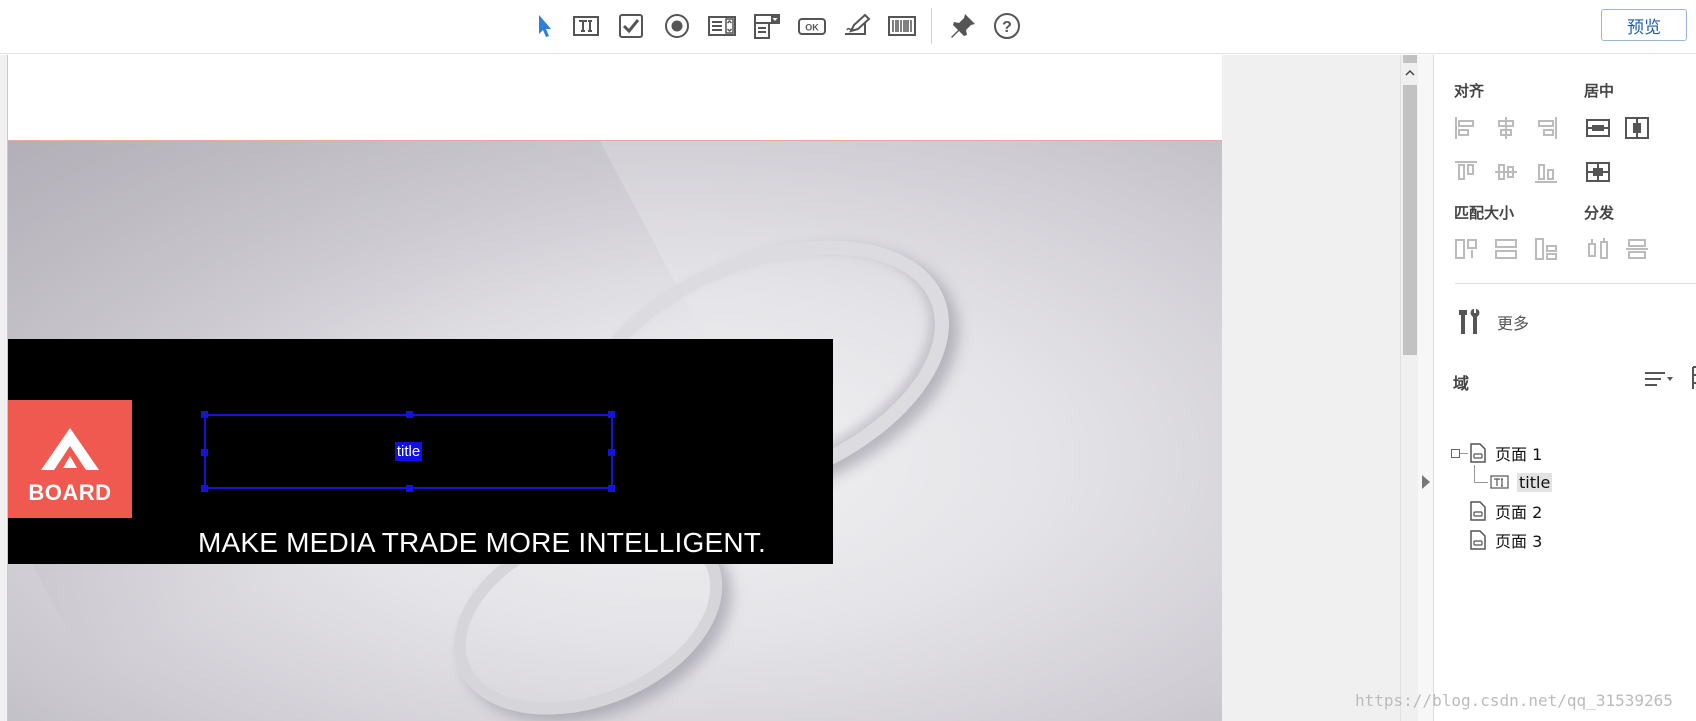 The height and width of the screenshot is (721, 1696). I want to click on align-right-button, so click(1546, 128).